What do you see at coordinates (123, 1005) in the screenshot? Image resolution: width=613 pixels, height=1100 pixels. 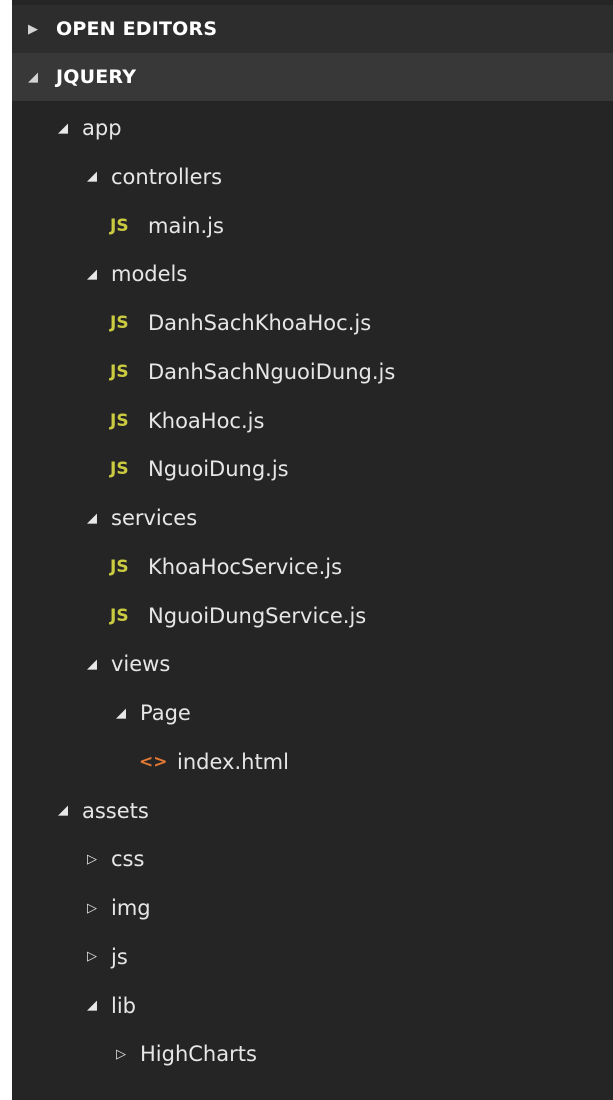 I see `tree-item-label: lib` at bounding box center [123, 1005].